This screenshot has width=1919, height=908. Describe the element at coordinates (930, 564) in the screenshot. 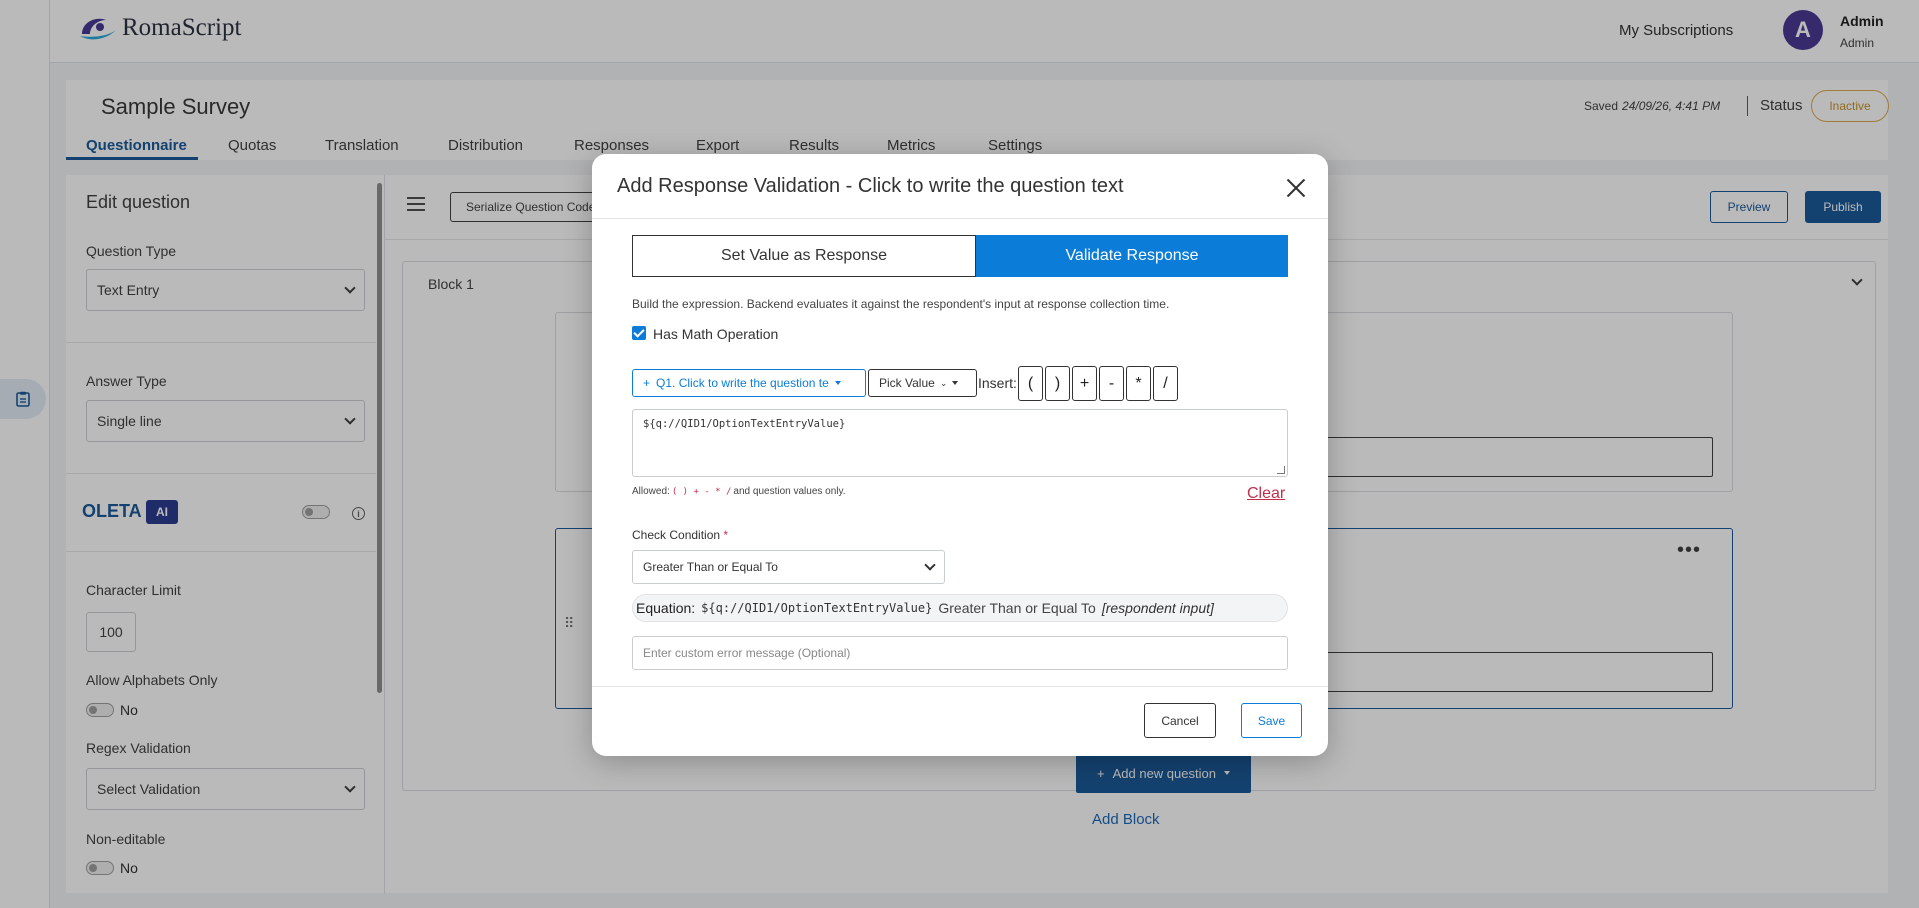

I see `chevron-down-icon` at that location.